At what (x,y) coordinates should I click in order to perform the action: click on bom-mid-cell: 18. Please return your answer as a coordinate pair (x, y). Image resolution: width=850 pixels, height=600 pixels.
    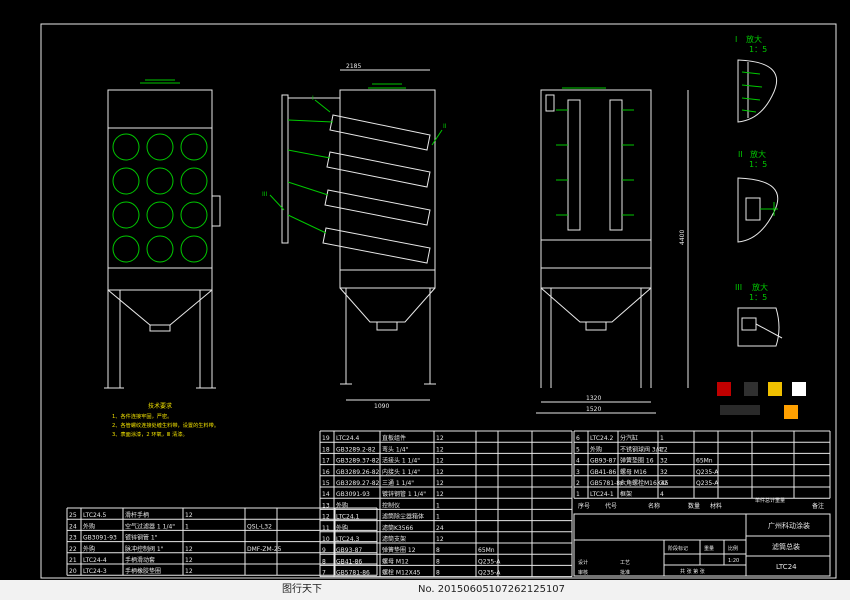
    Looking at the image, I should click on (326, 449).